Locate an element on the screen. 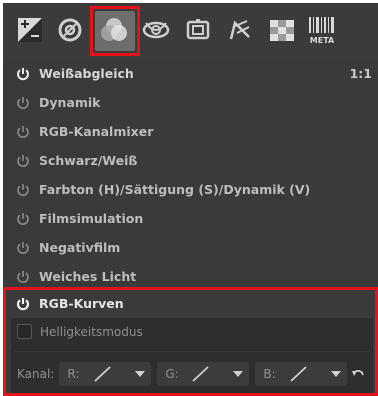 The image size is (378, 396). exposure-tab is located at coordinates (30, 30).